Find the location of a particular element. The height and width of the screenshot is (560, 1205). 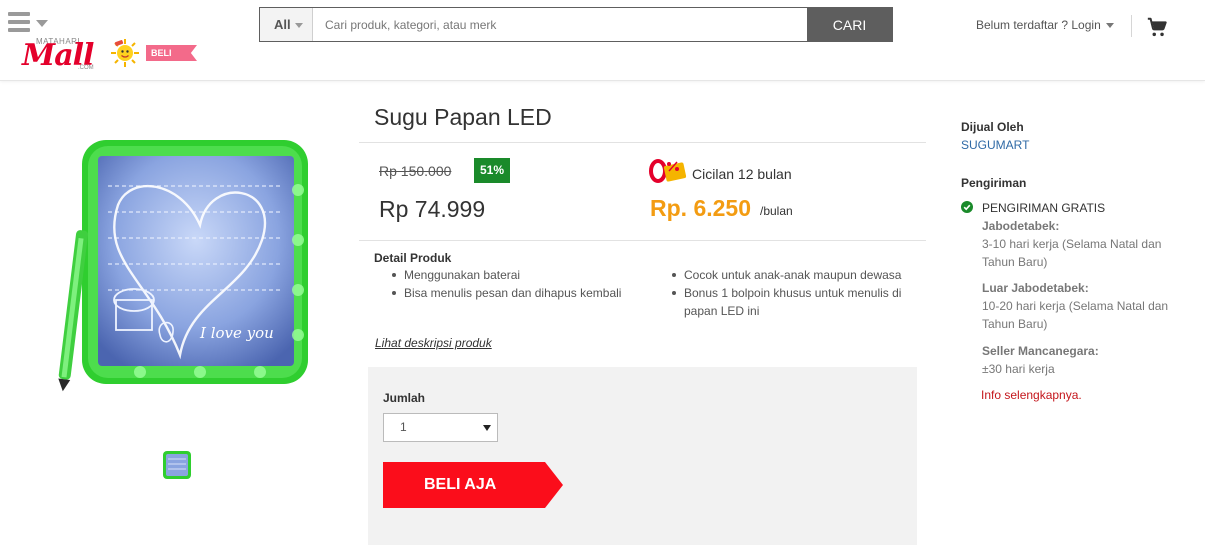

shipping-info-link: Info selengkapnya. is located at coordinates (1031, 395).